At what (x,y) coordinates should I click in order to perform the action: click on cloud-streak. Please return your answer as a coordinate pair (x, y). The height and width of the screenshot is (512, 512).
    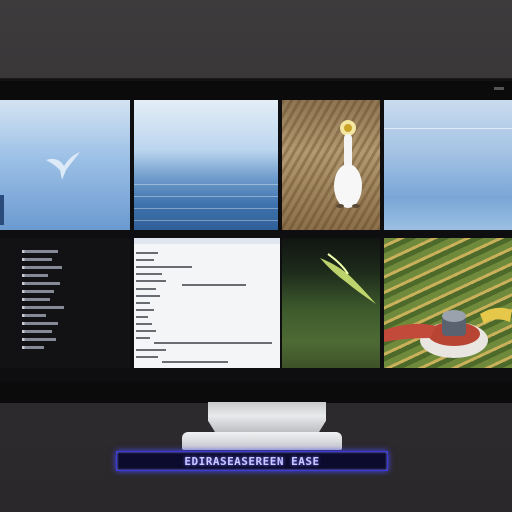
    Looking at the image, I should click on (448, 128).